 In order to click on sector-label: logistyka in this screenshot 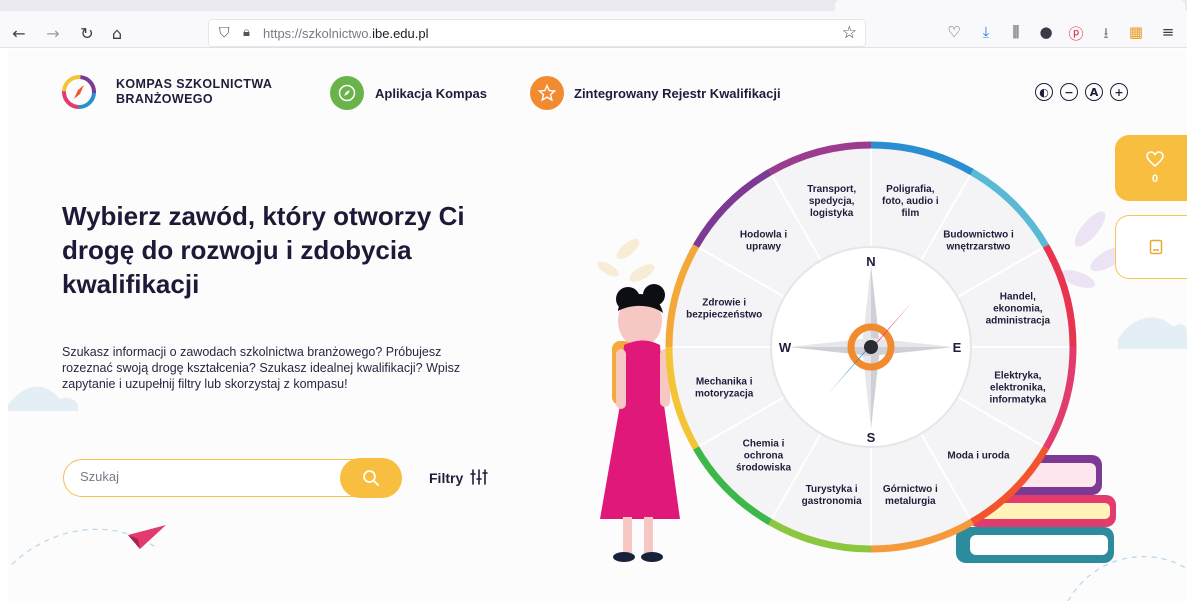, I will do `click(832, 213)`.